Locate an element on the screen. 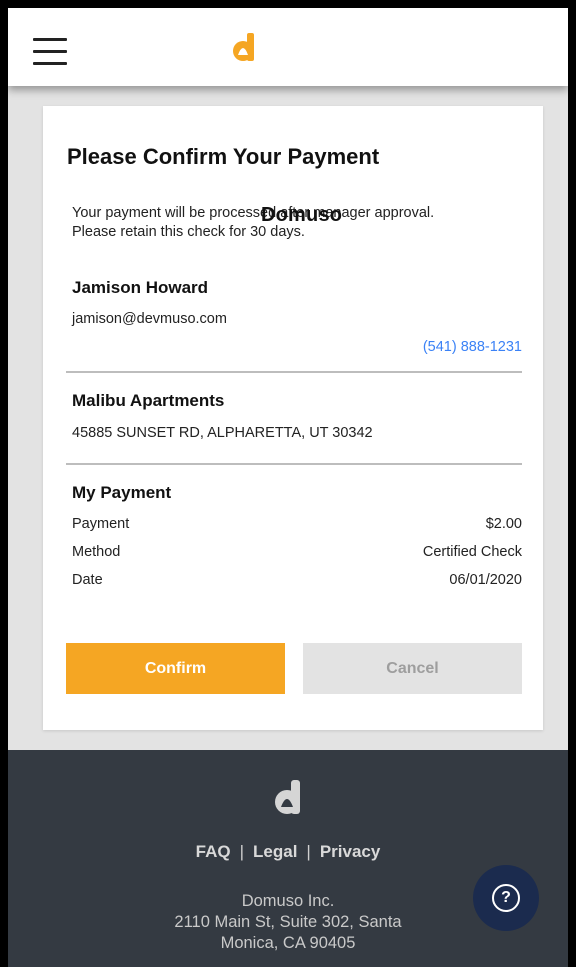 This screenshot has height=967, width=576. address-line: Monica, CA 90405 is located at coordinates (288, 943).